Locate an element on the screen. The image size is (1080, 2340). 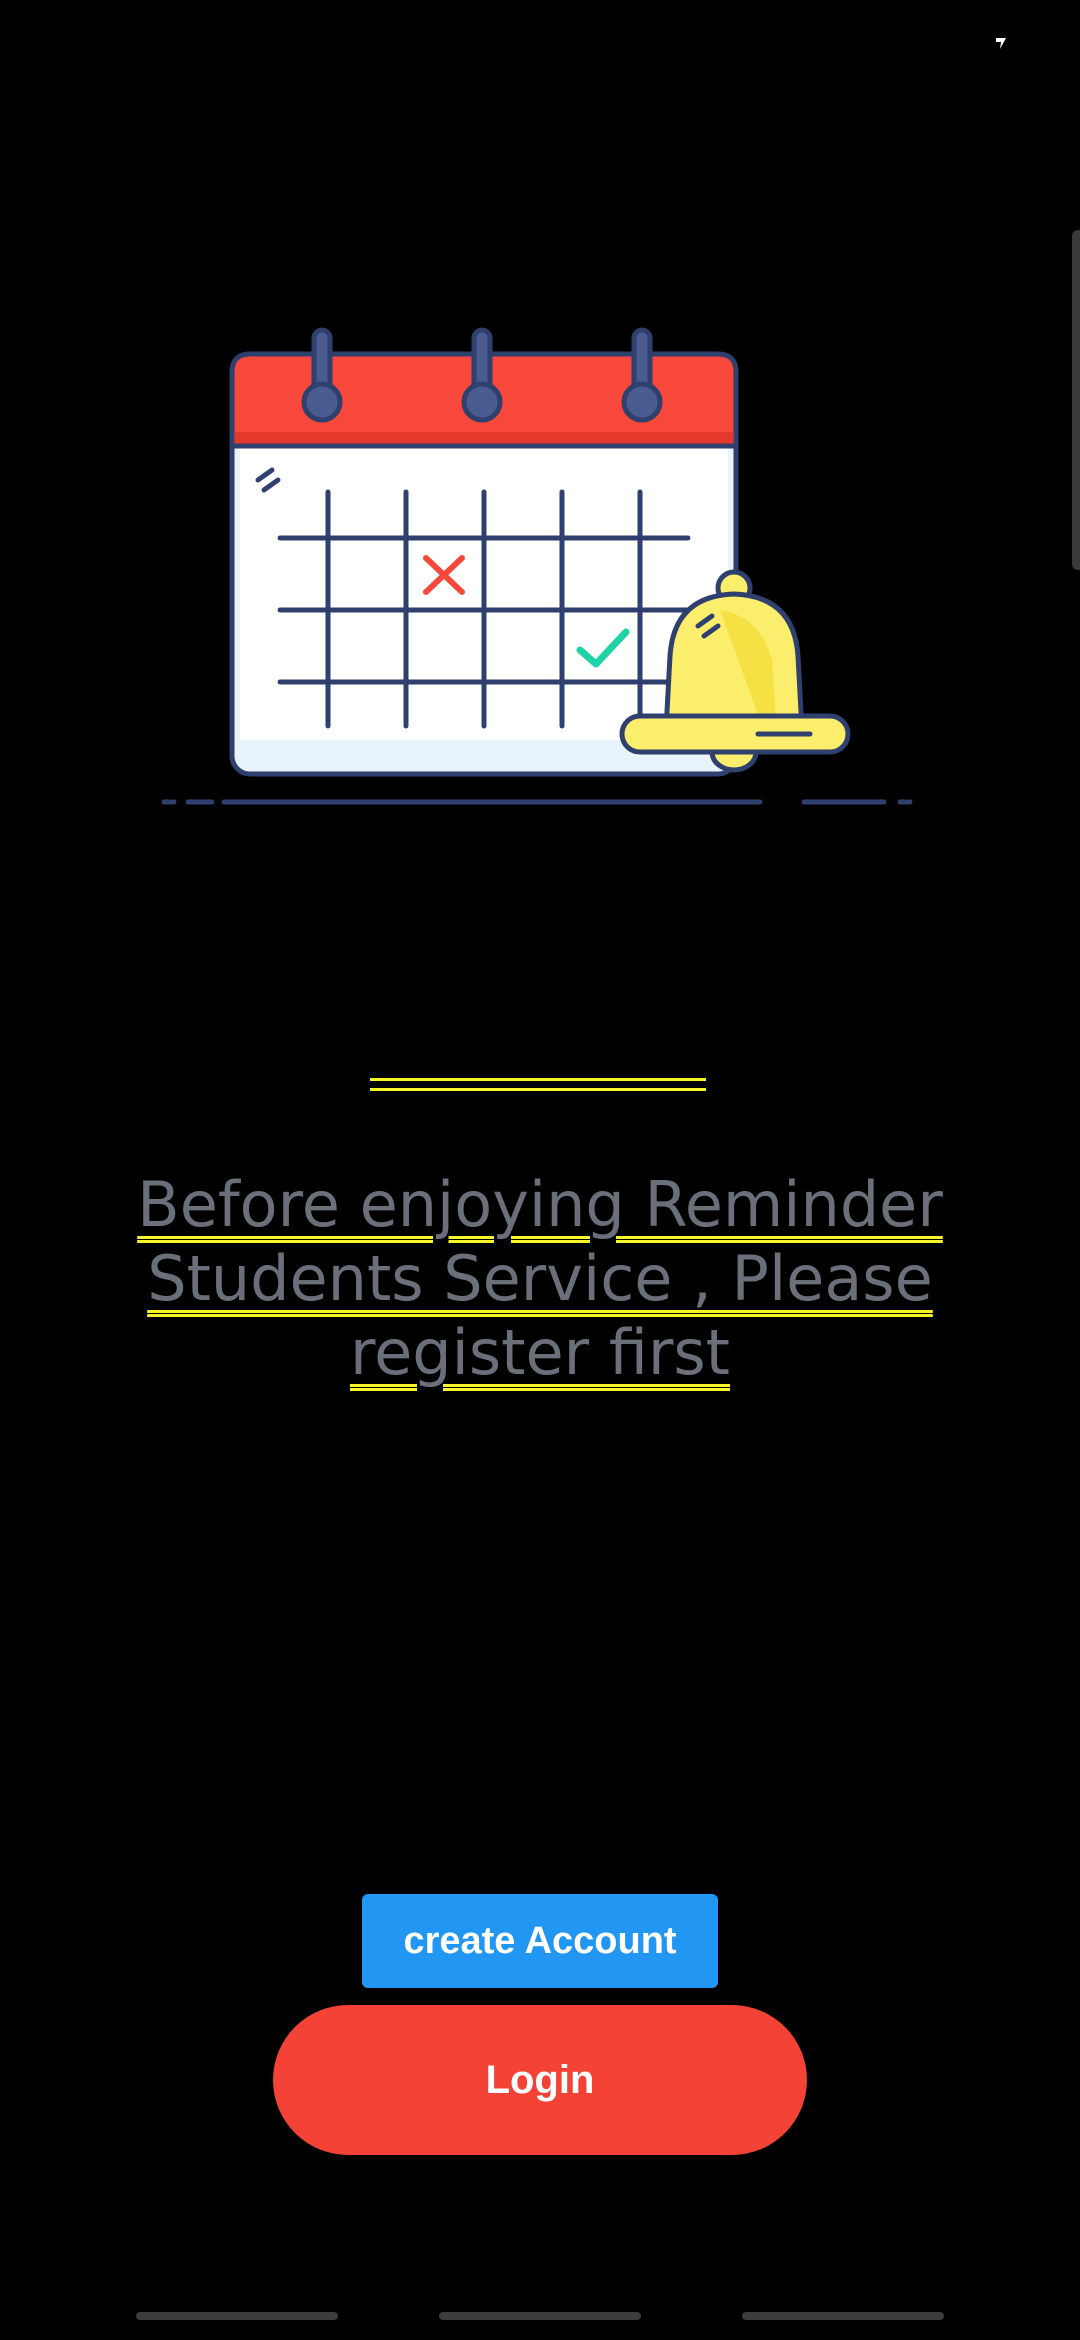
nav-pill-center is located at coordinates (540, 2316).